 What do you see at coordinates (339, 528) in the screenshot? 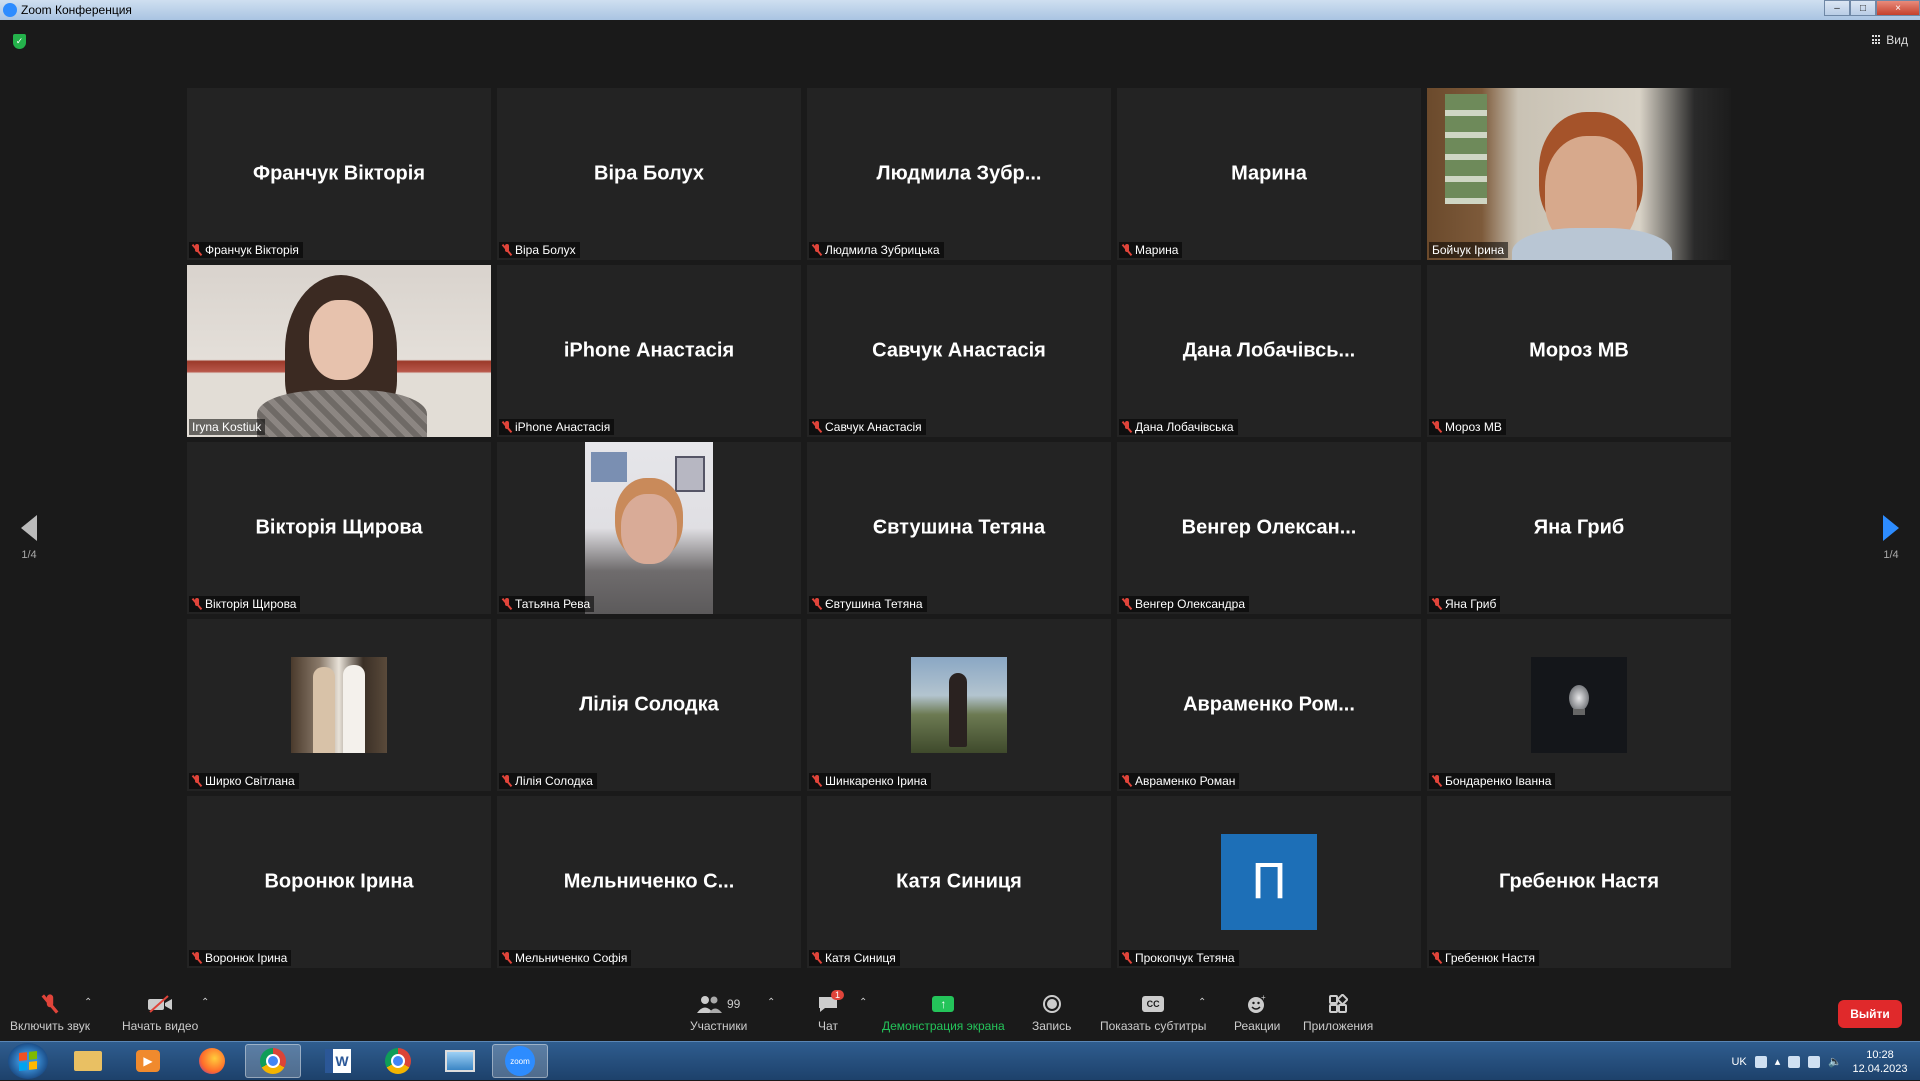
I see `participant-tile: Вікторія Щирова Вікторія Щирова` at bounding box center [339, 528].